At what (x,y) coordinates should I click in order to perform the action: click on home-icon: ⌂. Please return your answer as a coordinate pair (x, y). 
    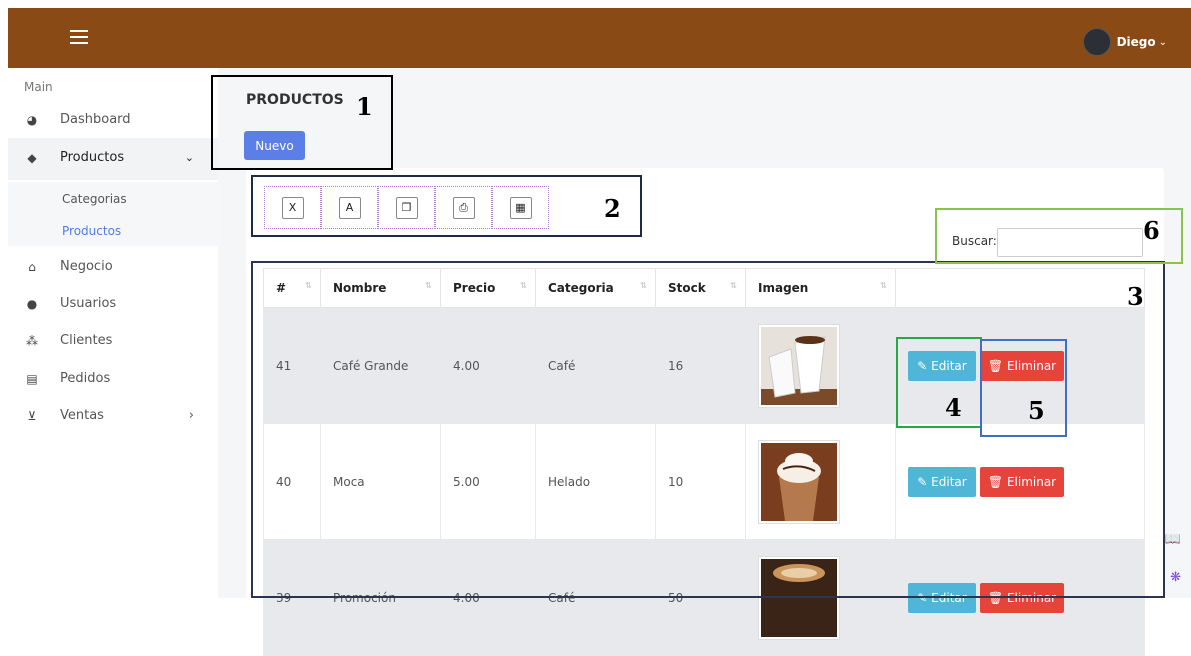
    Looking at the image, I should click on (32, 266).